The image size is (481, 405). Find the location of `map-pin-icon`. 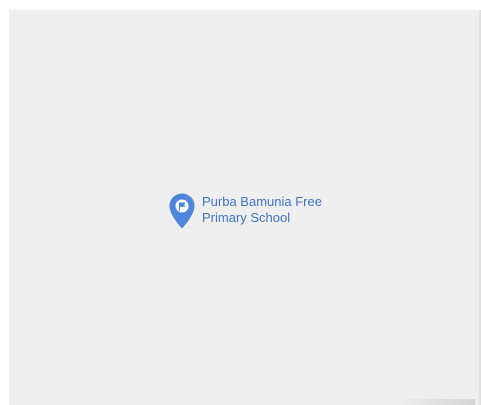

map-pin-icon is located at coordinates (182, 211).